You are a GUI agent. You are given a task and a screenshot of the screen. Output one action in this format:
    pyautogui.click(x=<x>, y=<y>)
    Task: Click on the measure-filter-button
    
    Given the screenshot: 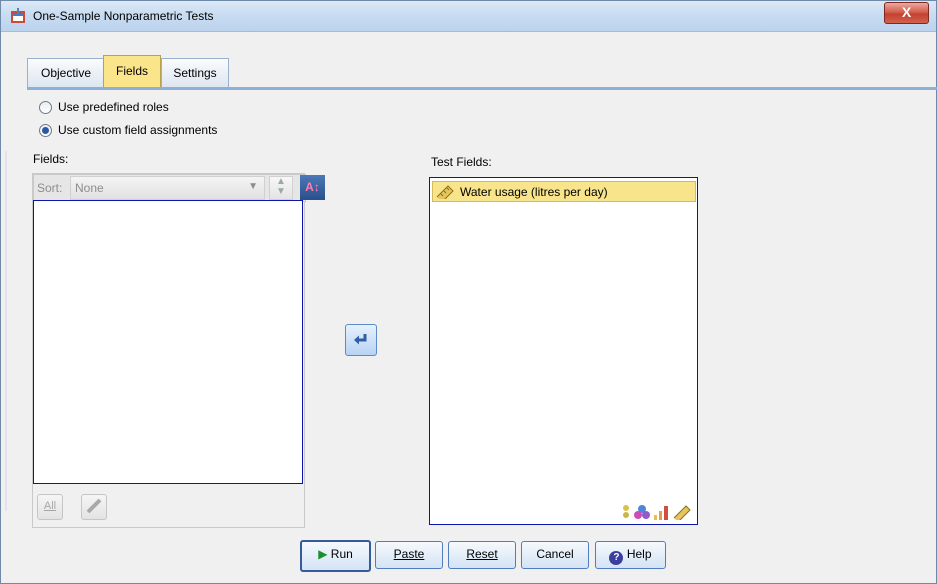 What is the action you would take?
    pyautogui.click(x=94, y=507)
    